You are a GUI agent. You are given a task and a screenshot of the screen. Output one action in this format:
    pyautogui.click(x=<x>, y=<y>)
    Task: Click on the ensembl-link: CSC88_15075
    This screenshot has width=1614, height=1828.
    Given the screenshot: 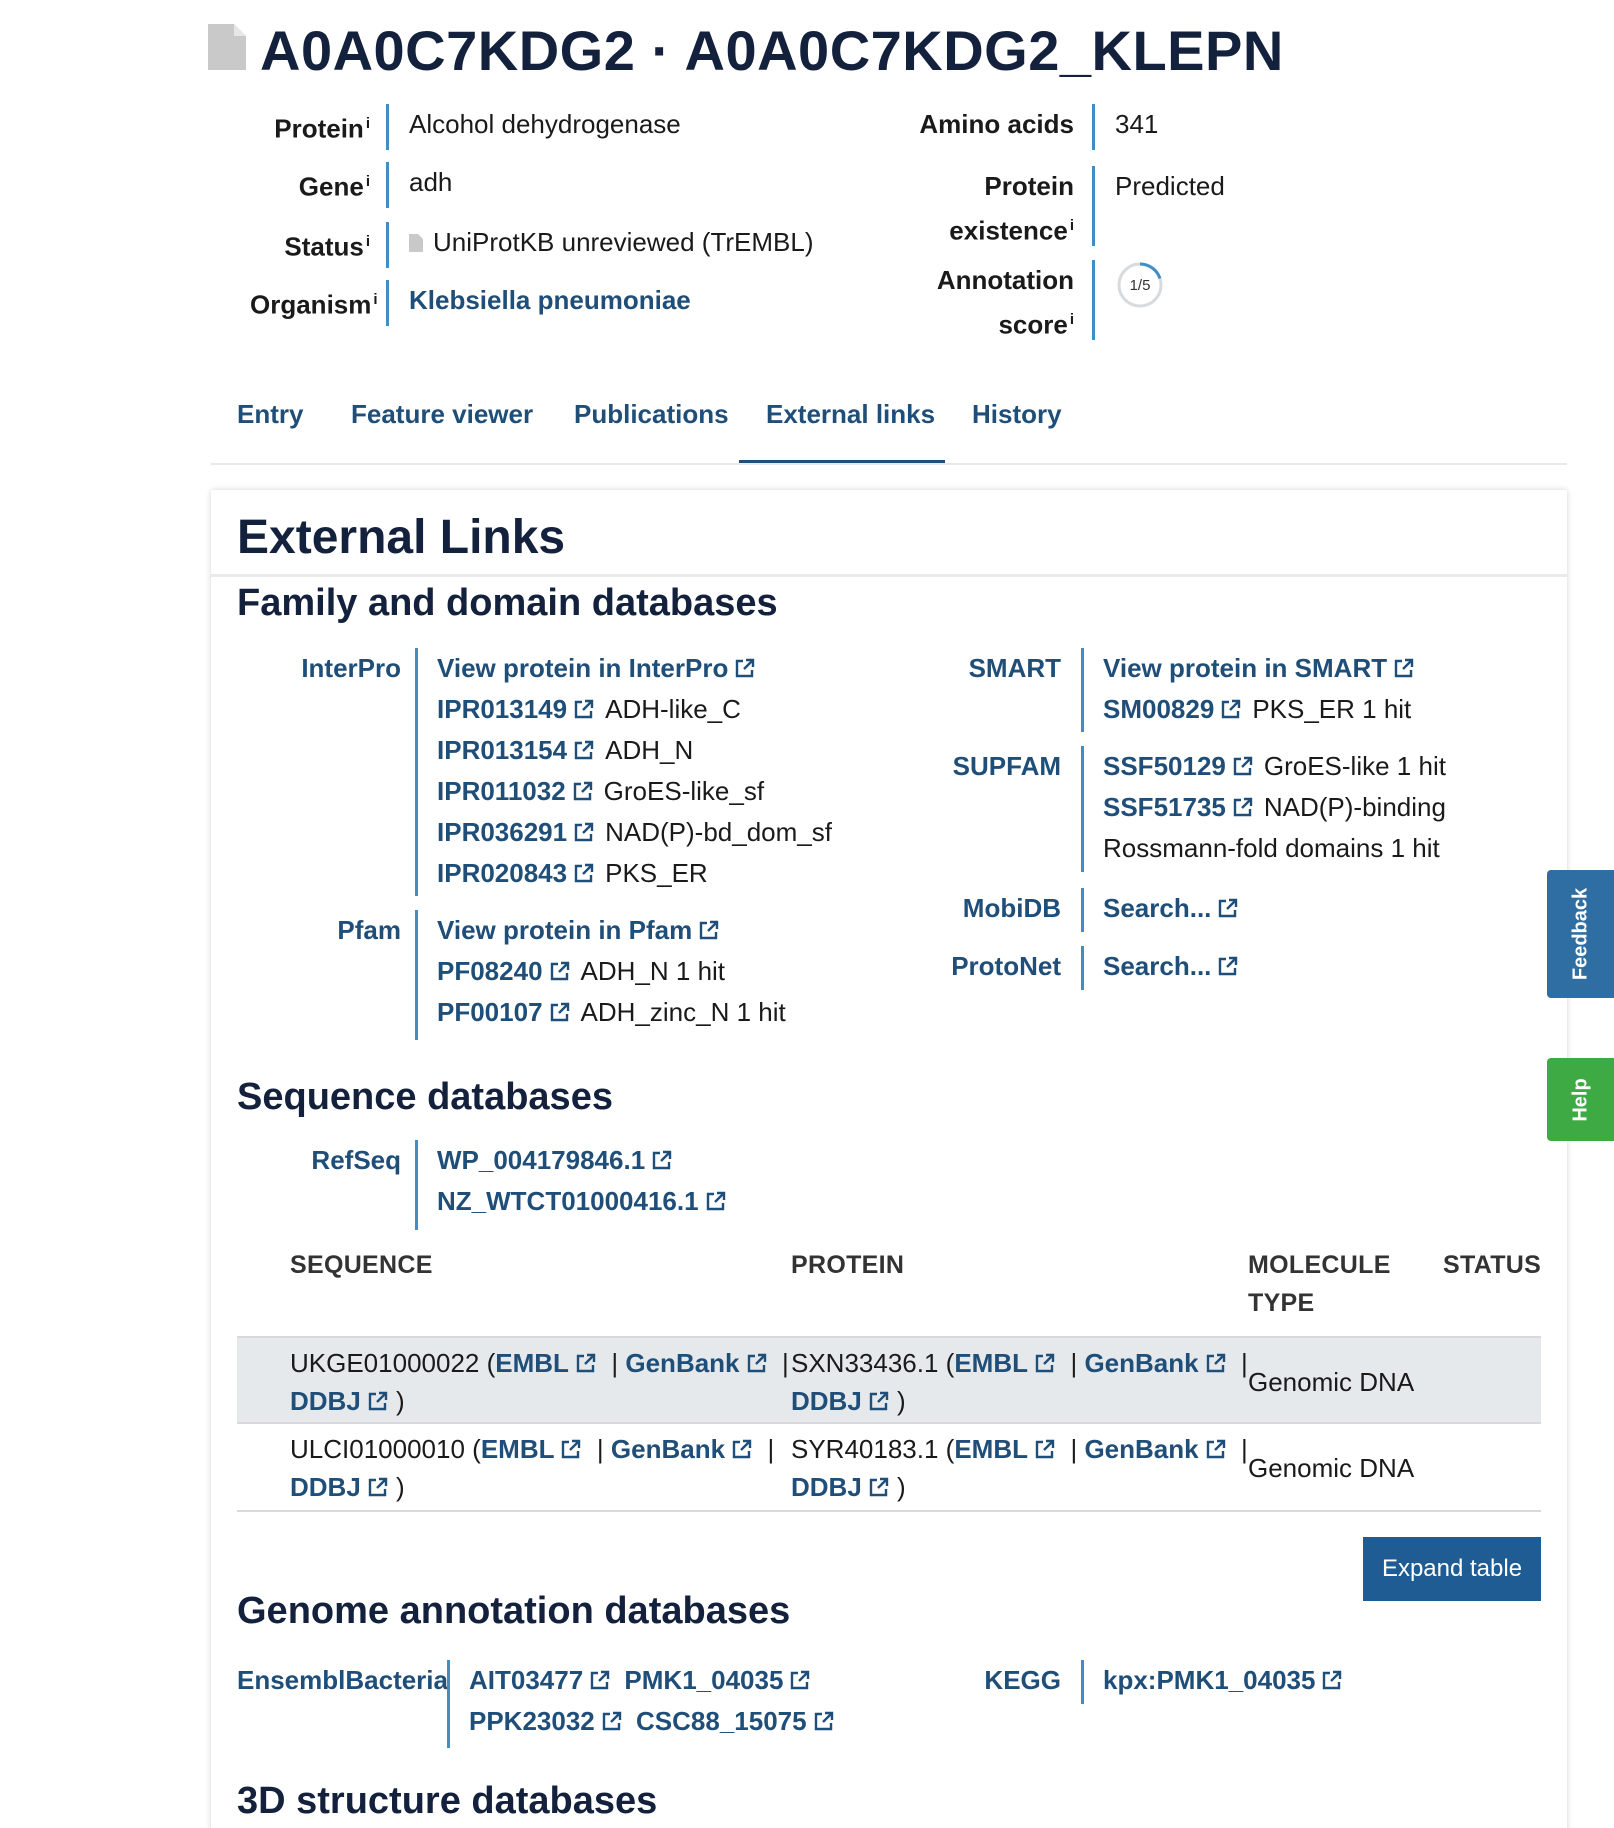 What is the action you would take?
    pyautogui.click(x=735, y=1721)
    